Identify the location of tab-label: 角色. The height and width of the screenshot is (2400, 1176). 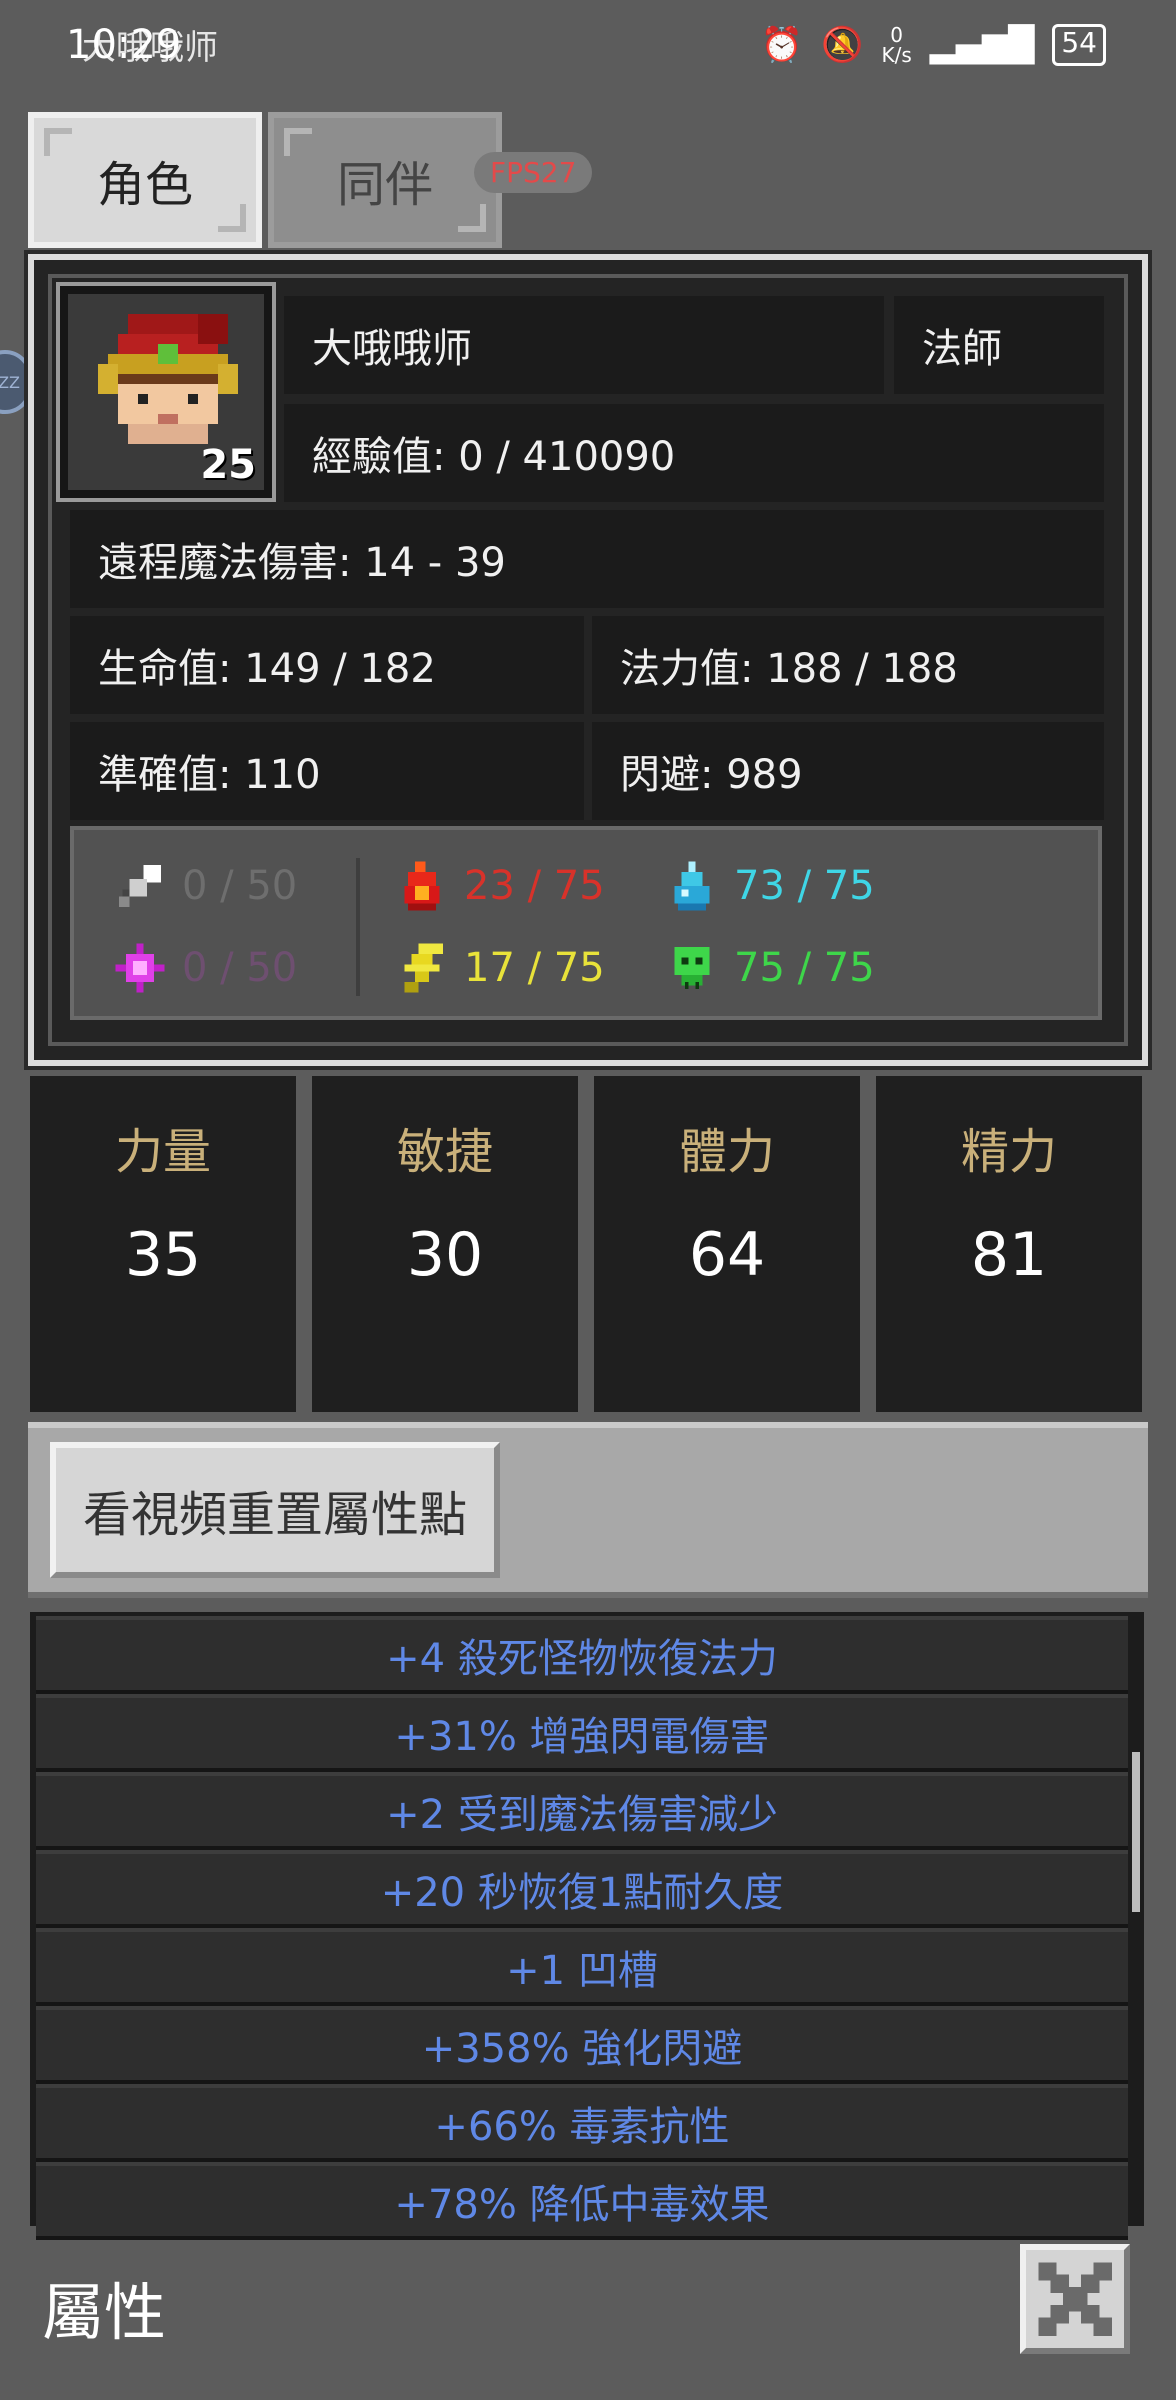
(144, 185).